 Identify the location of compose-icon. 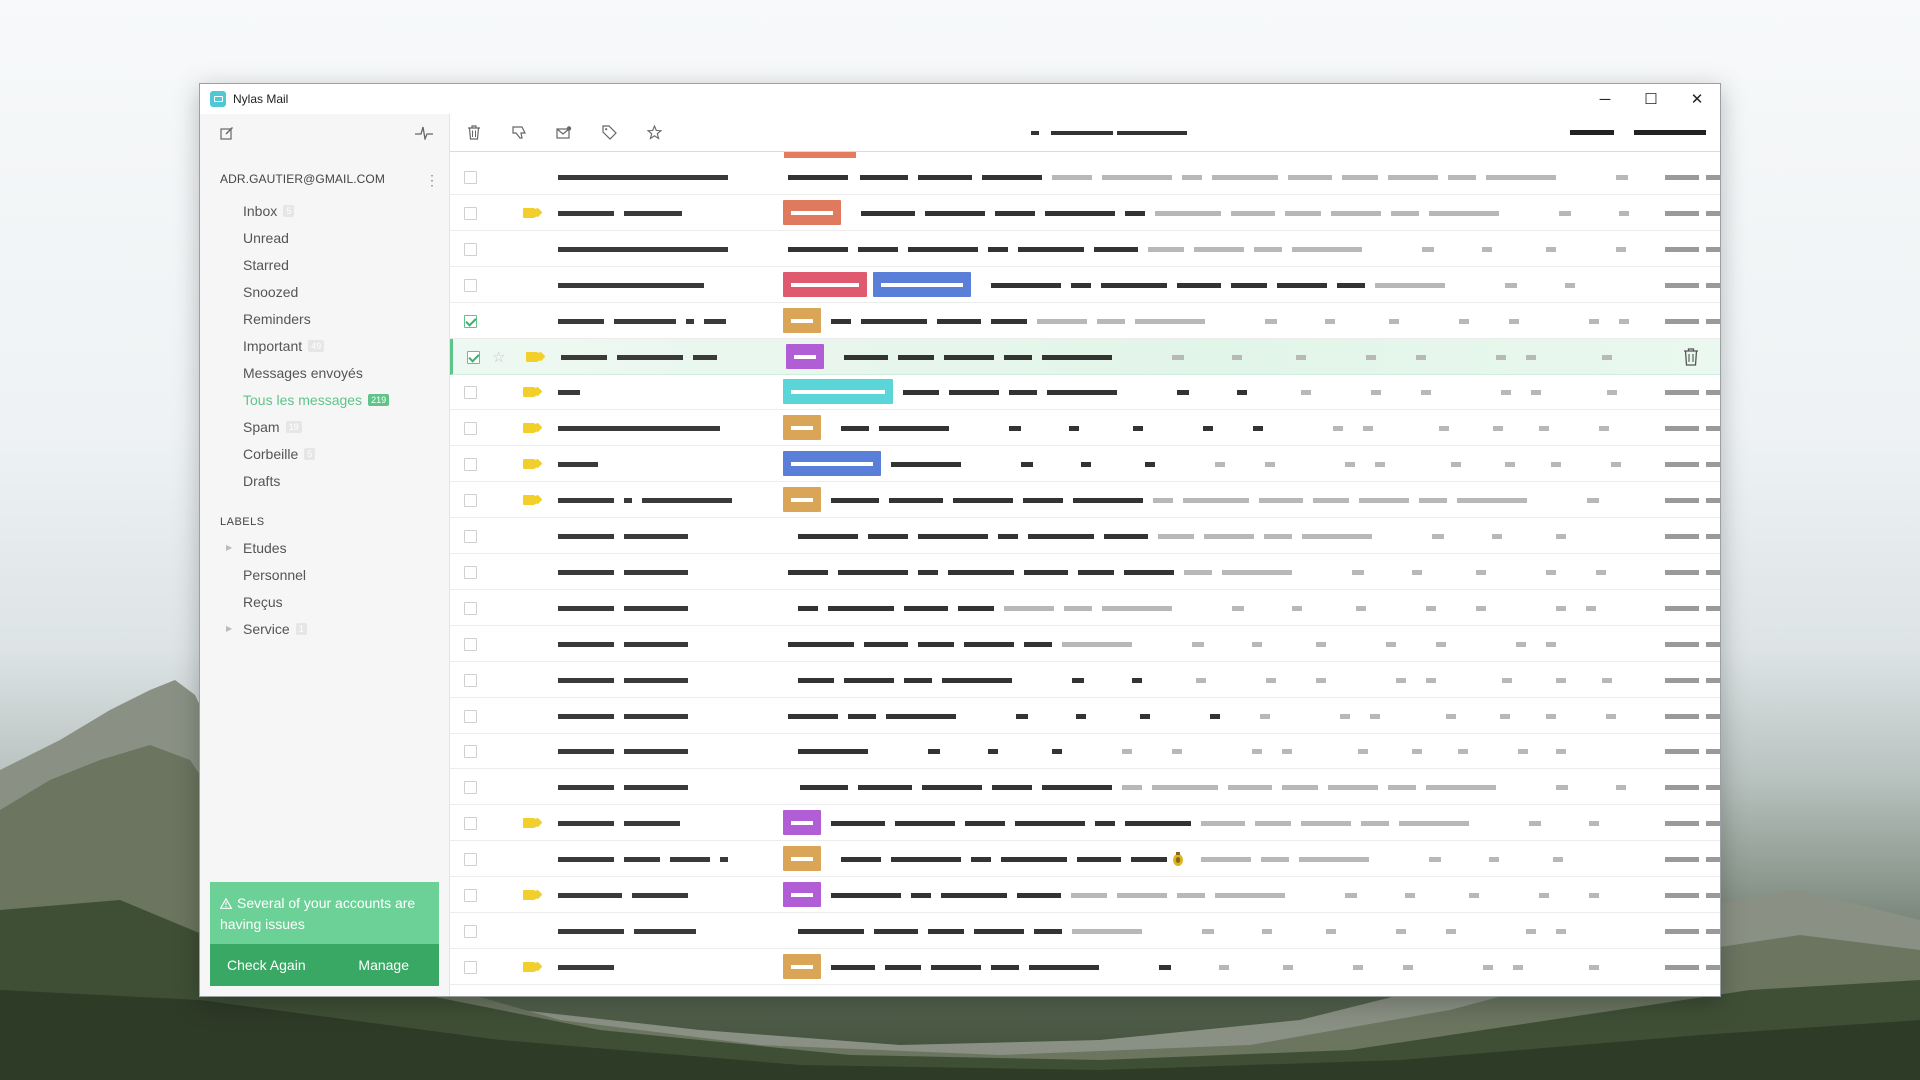
(227, 133).